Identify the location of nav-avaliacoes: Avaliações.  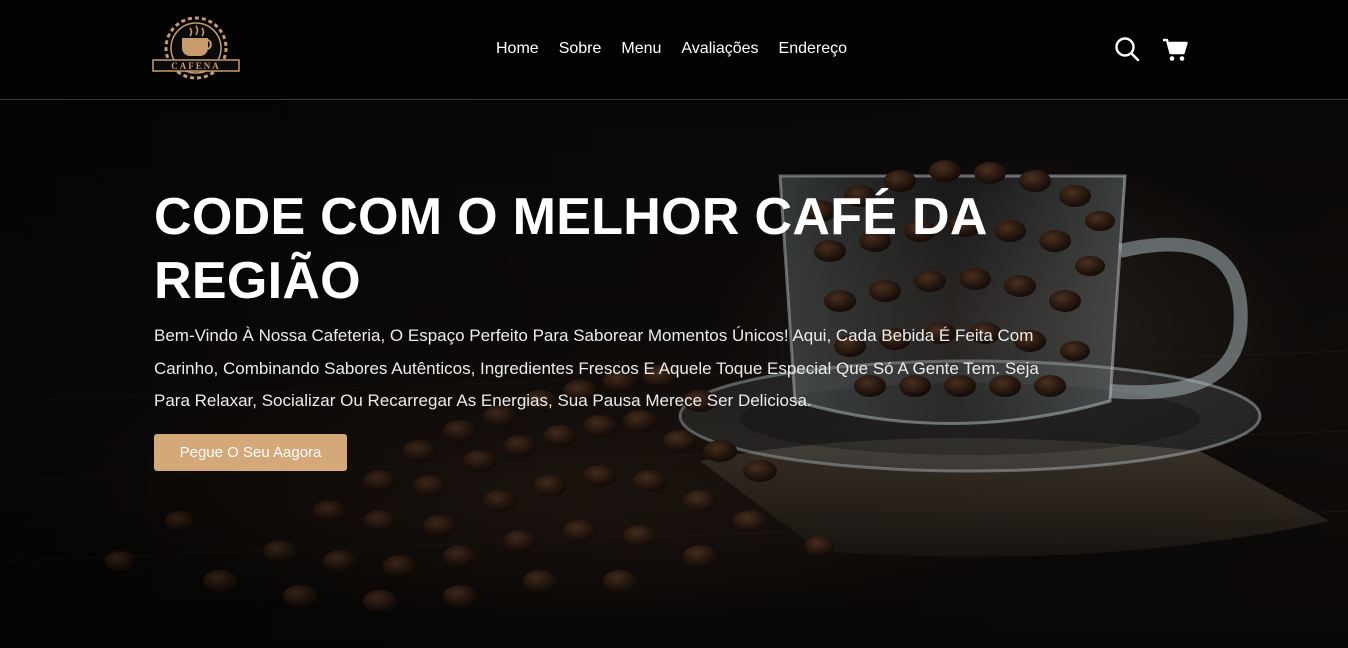
(719, 49).